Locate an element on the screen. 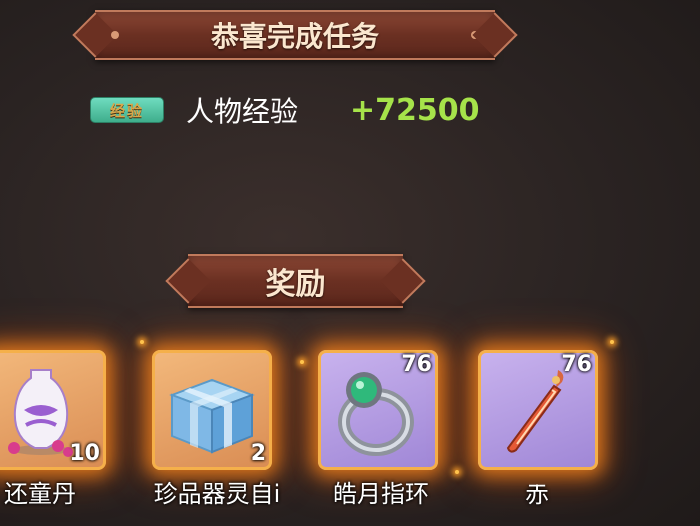  reward-item-gift-box: 2 is located at coordinates (212, 410).